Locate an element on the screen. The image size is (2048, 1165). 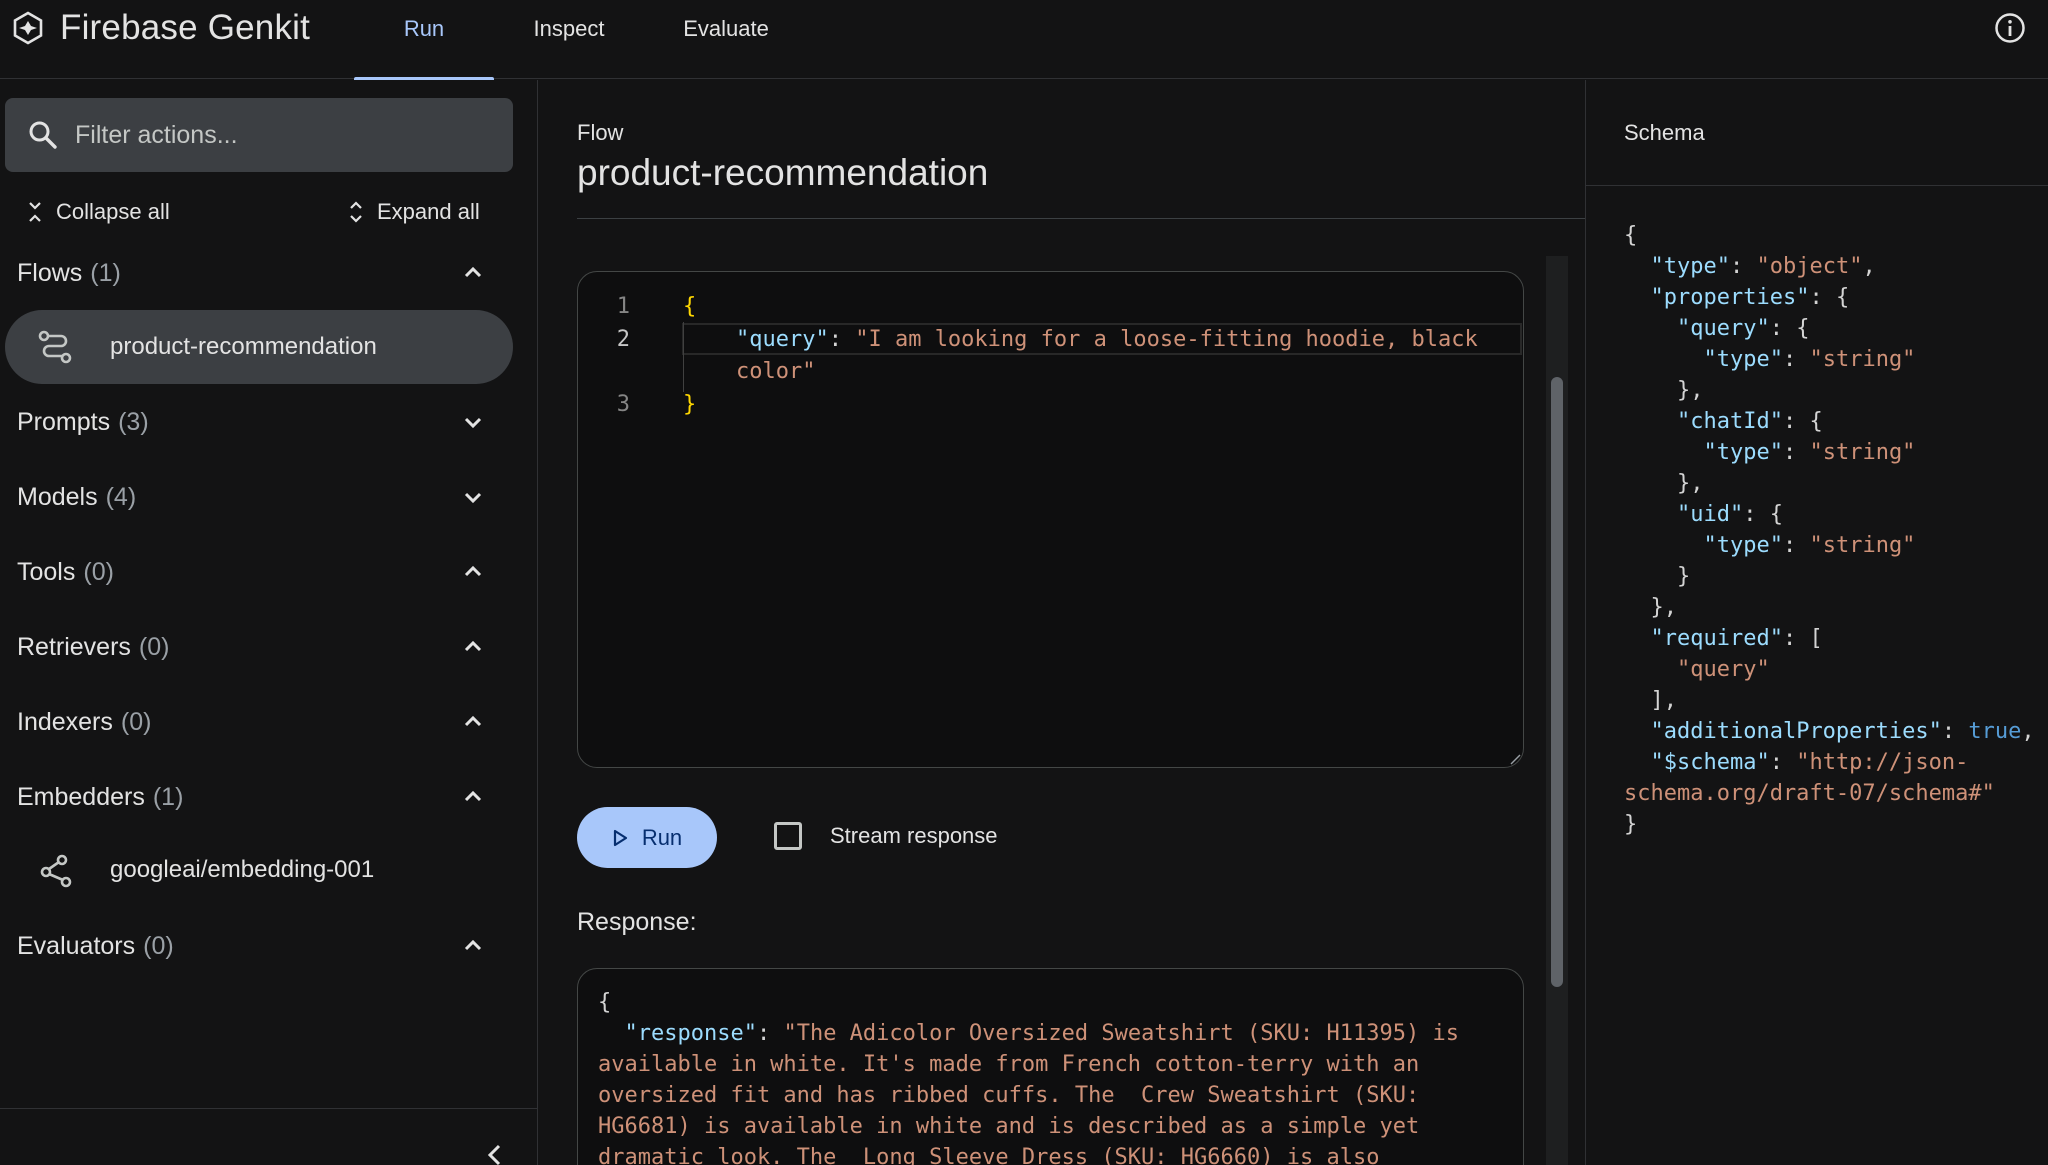
sidebar-divider is located at coordinates (269, 1108).